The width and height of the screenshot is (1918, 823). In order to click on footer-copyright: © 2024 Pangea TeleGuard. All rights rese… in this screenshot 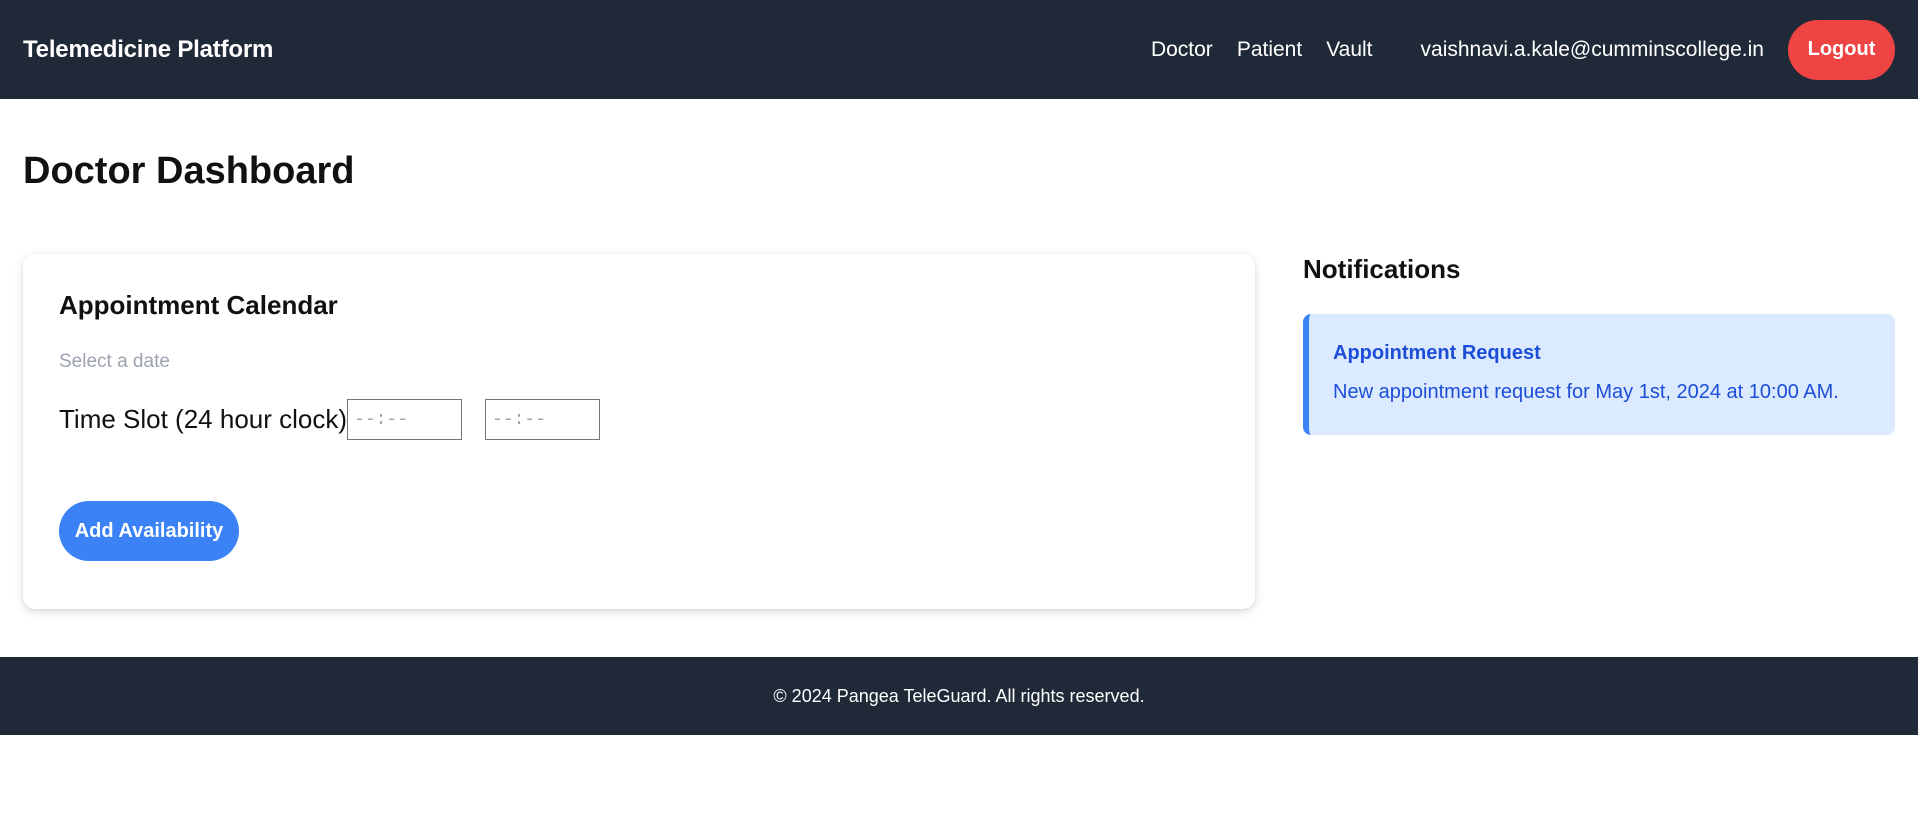, I will do `click(959, 695)`.